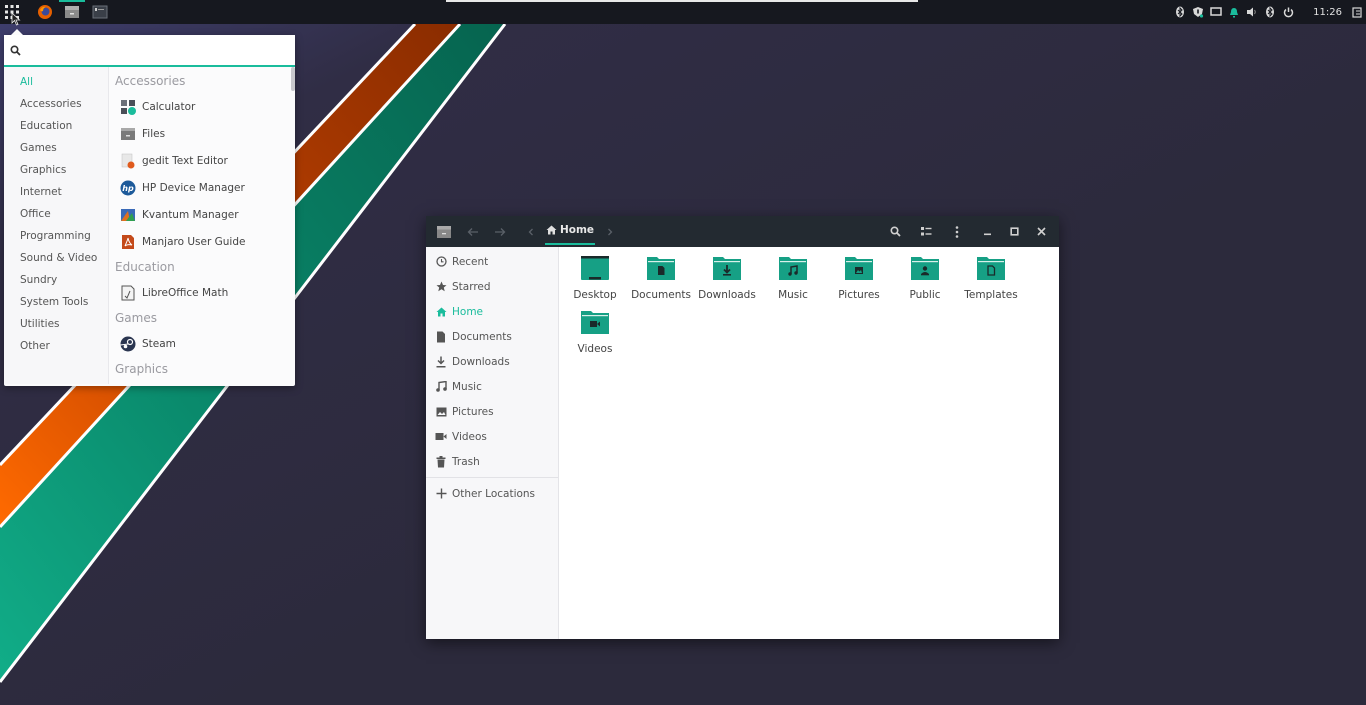 This screenshot has height=705, width=1366. I want to click on sidebar-item-label: Trash, so click(466, 461).